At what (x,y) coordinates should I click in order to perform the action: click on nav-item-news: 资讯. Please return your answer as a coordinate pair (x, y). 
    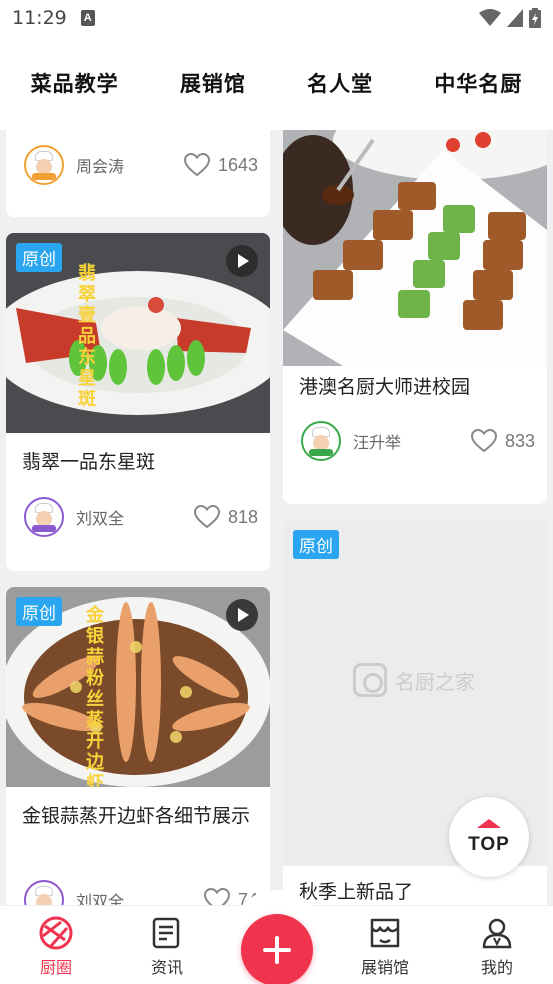
    Looking at the image, I should click on (167, 947).